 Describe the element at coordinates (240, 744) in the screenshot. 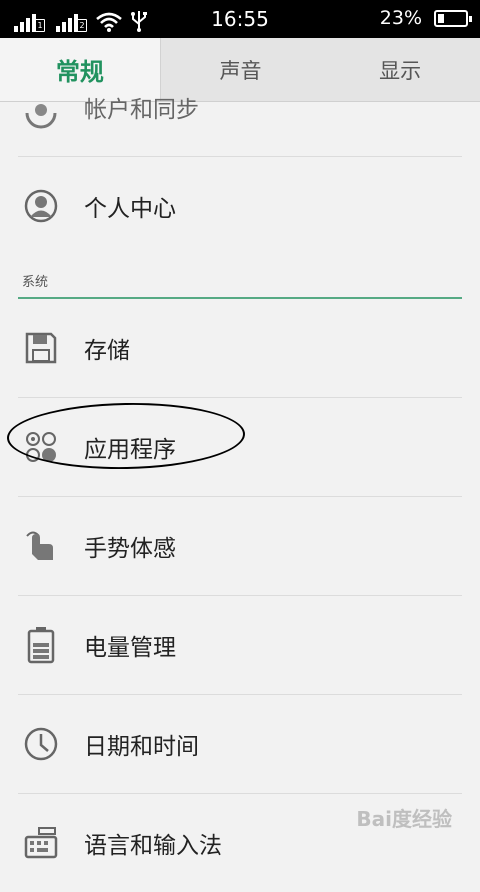

I see `list-item-date-time: 日期和时间` at that location.